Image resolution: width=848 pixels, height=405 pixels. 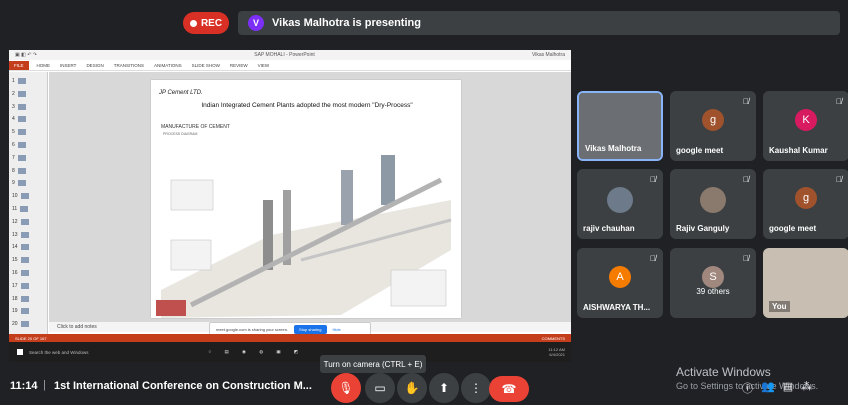 I want to click on slide-number: 19, so click(x=15, y=311).